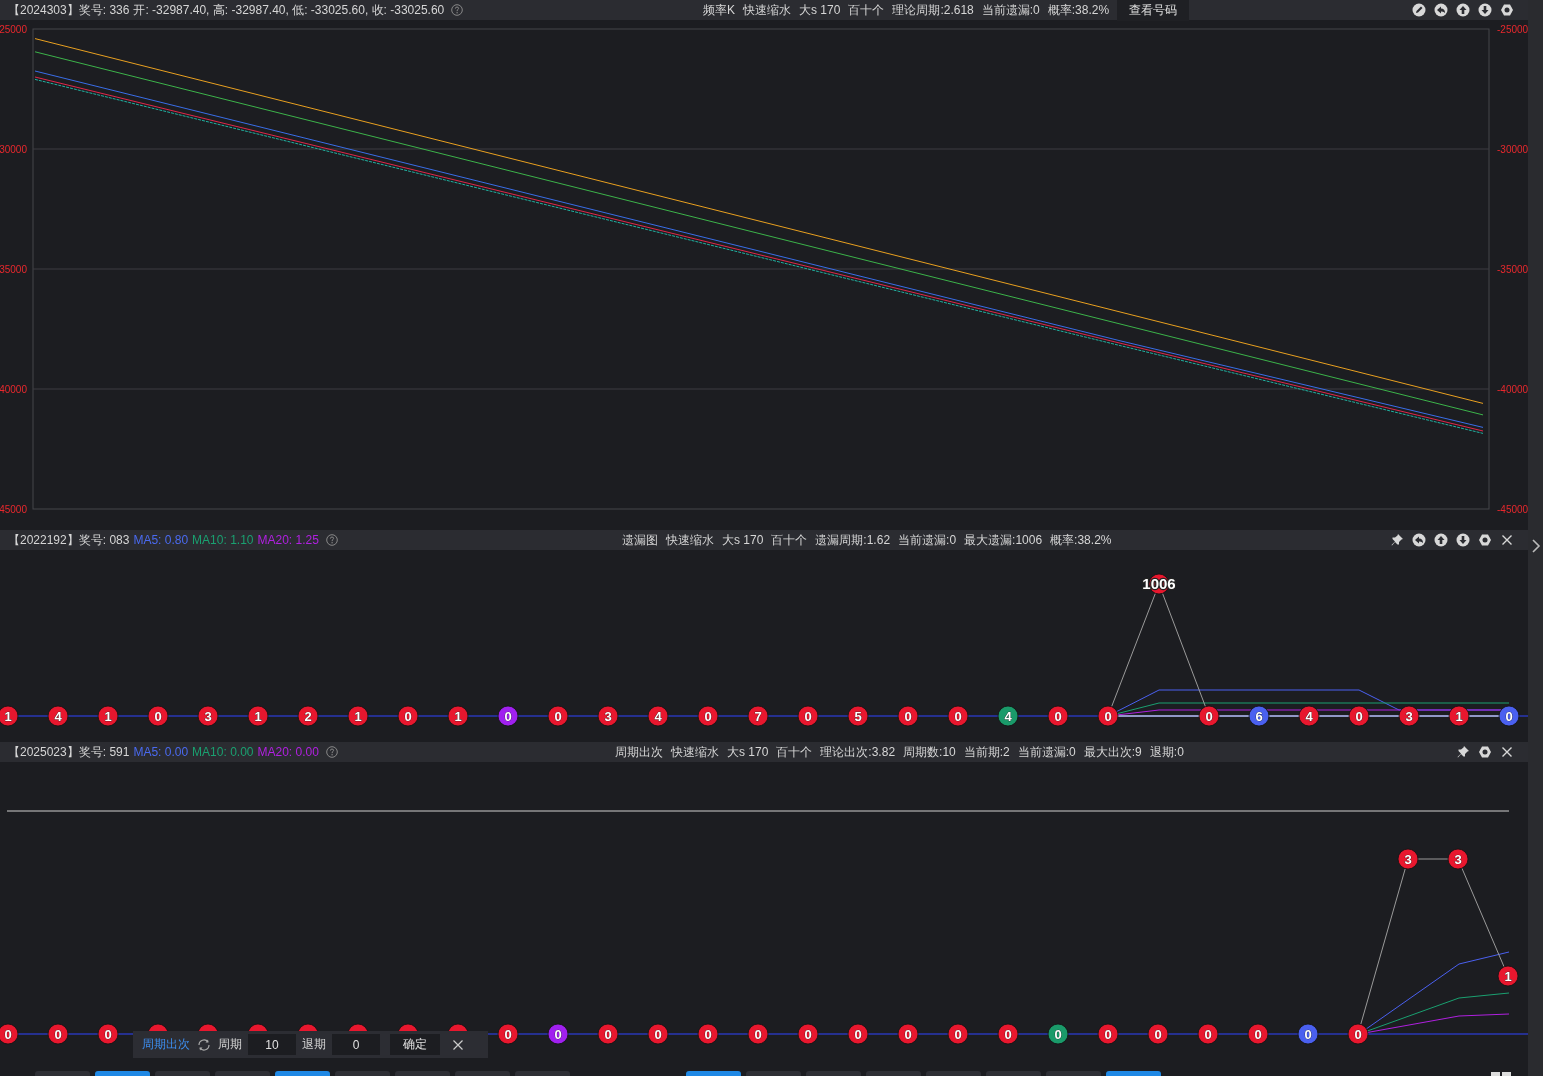  What do you see at coordinates (69, 752) in the screenshot?
I see `panel-title: 【2025023】奖号: 591` at bounding box center [69, 752].